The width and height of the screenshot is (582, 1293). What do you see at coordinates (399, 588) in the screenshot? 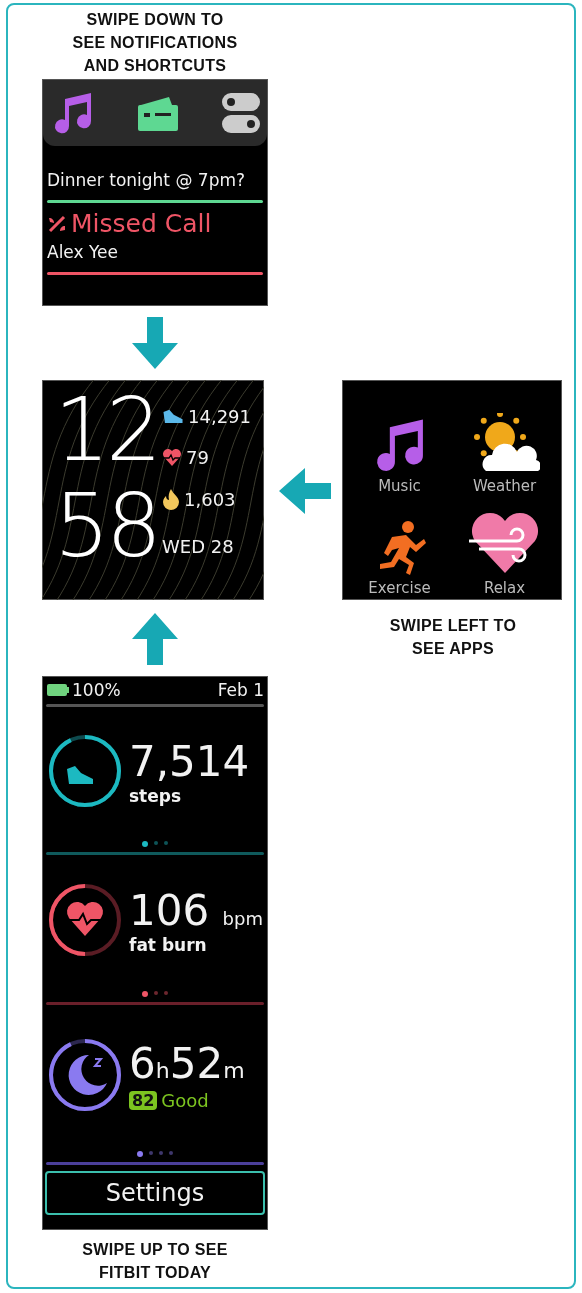
I see `app-label: Exercise` at bounding box center [399, 588].